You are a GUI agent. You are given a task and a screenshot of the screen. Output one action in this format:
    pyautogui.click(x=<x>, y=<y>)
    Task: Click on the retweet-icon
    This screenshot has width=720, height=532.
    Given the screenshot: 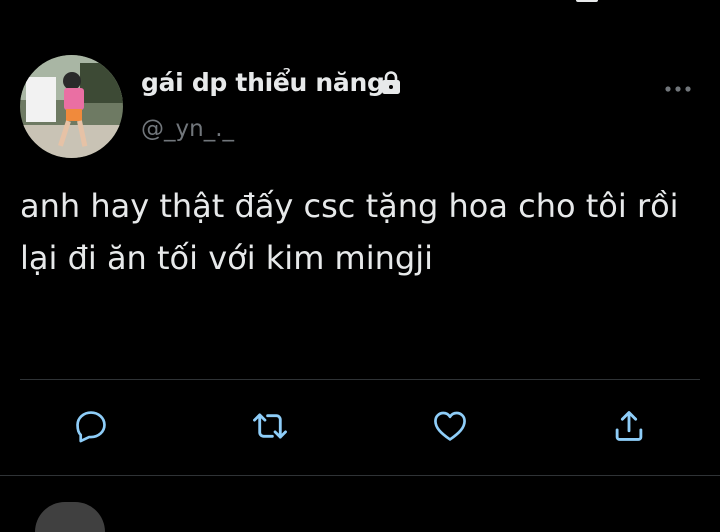 What is the action you would take?
    pyautogui.click(x=270, y=426)
    